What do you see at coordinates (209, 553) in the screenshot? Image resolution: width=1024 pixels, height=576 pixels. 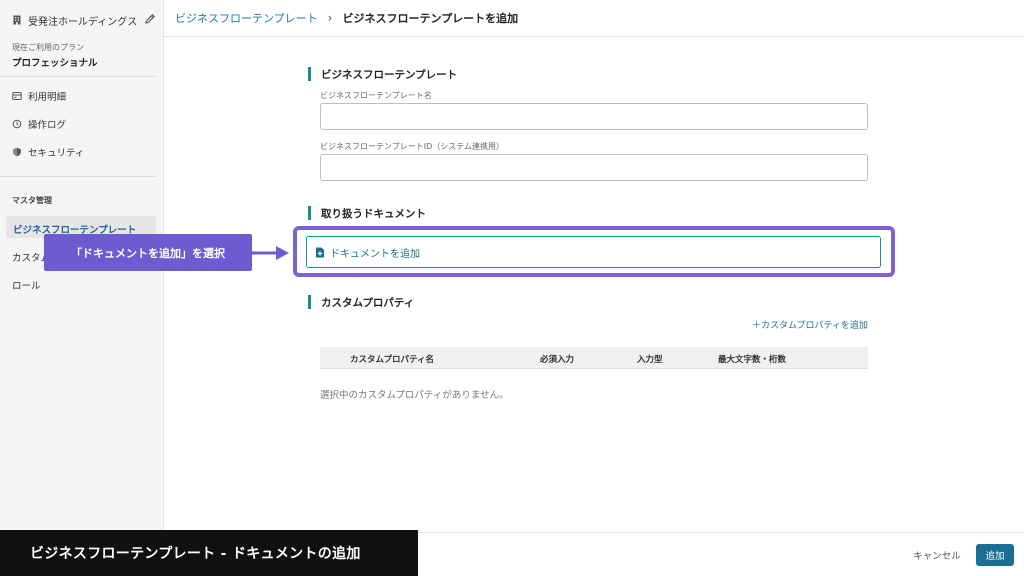 I see `caption-banner: ビジネスフローテンプレート - ドキュメントの追加` at bounding box center [209, 553].